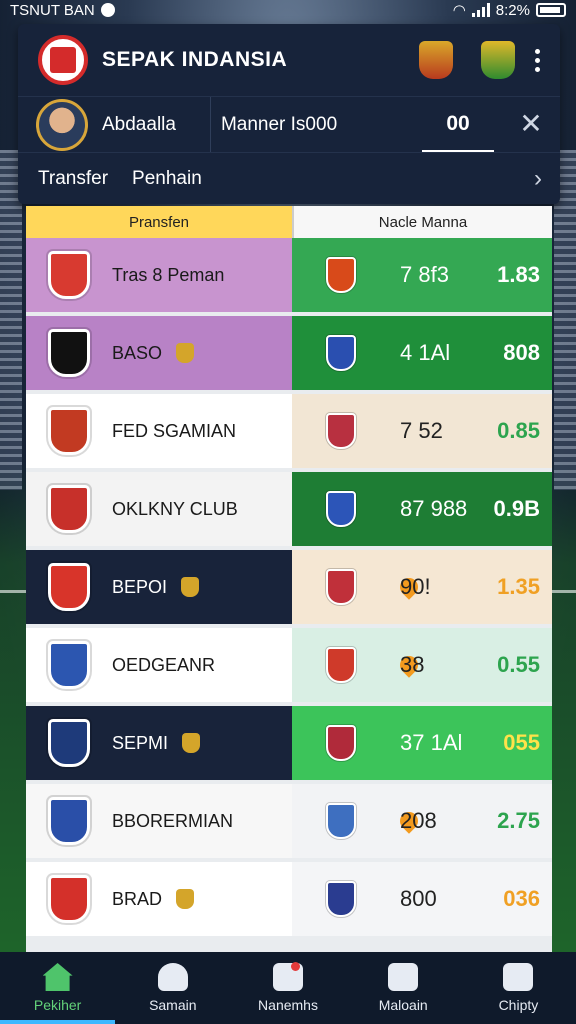  I want to click on value-cell: 7 52 0.85, so click(422, 431).